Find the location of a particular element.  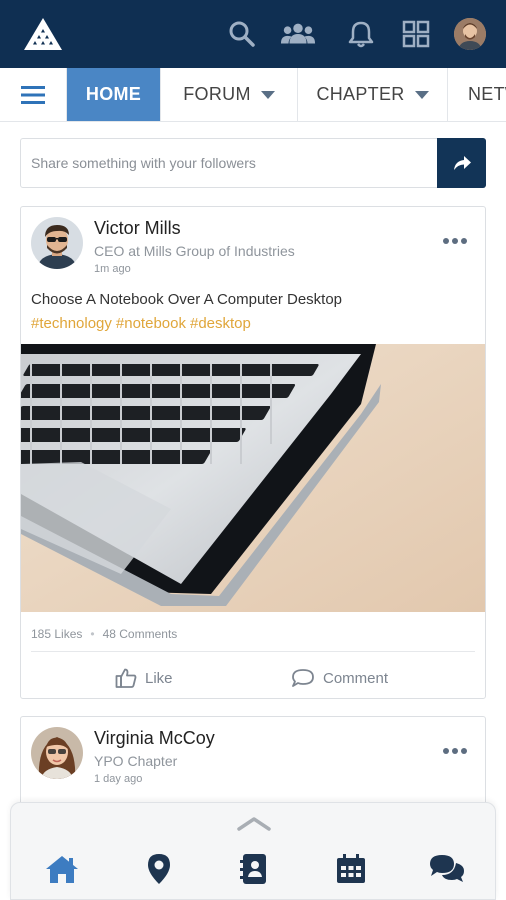

tab-chapter: CHAPTER is located at coordinates (373, 94).